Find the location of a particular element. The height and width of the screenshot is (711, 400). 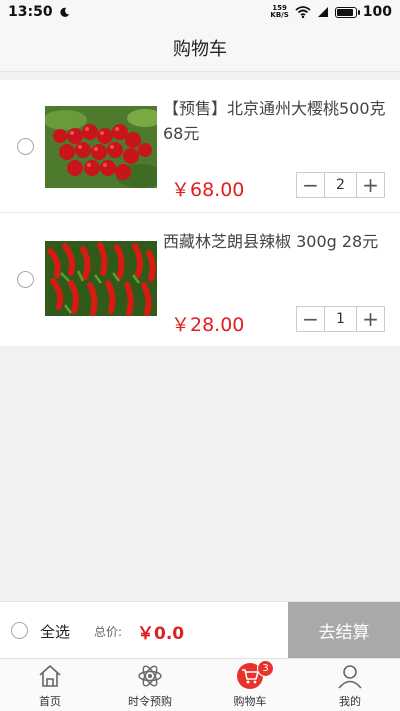

status-right: 159 KB/S 100 is located at coordinates (331, 12).